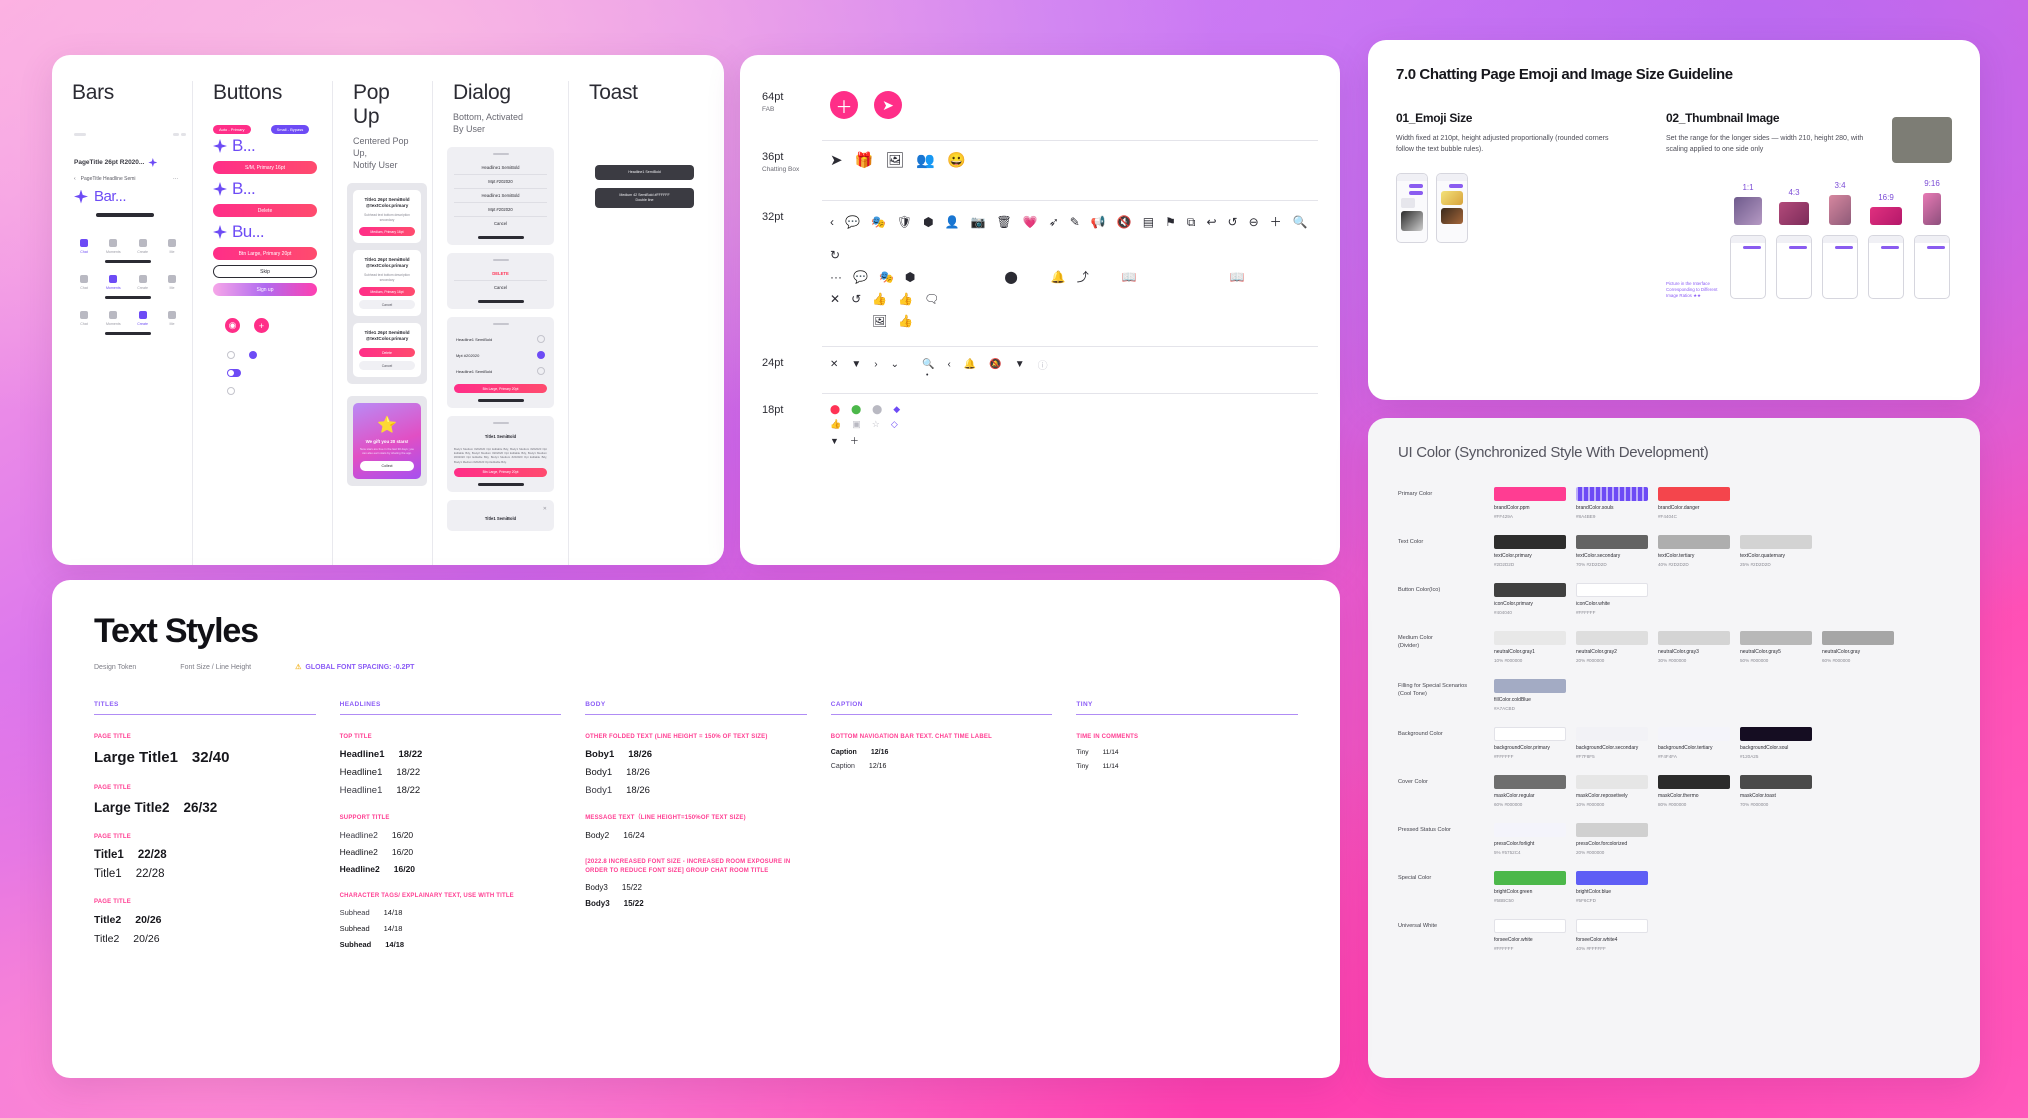  What do you see at coordinates (836, 277) in the screenshot?
I see `more-horizontal-icon: ···` at bounding box center [836, 277].